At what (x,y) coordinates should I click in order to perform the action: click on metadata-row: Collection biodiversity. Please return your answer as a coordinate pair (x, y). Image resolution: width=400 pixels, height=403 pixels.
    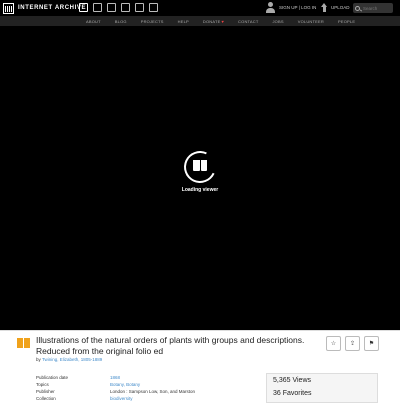
    Looking at the image, I should click on (115, 398).